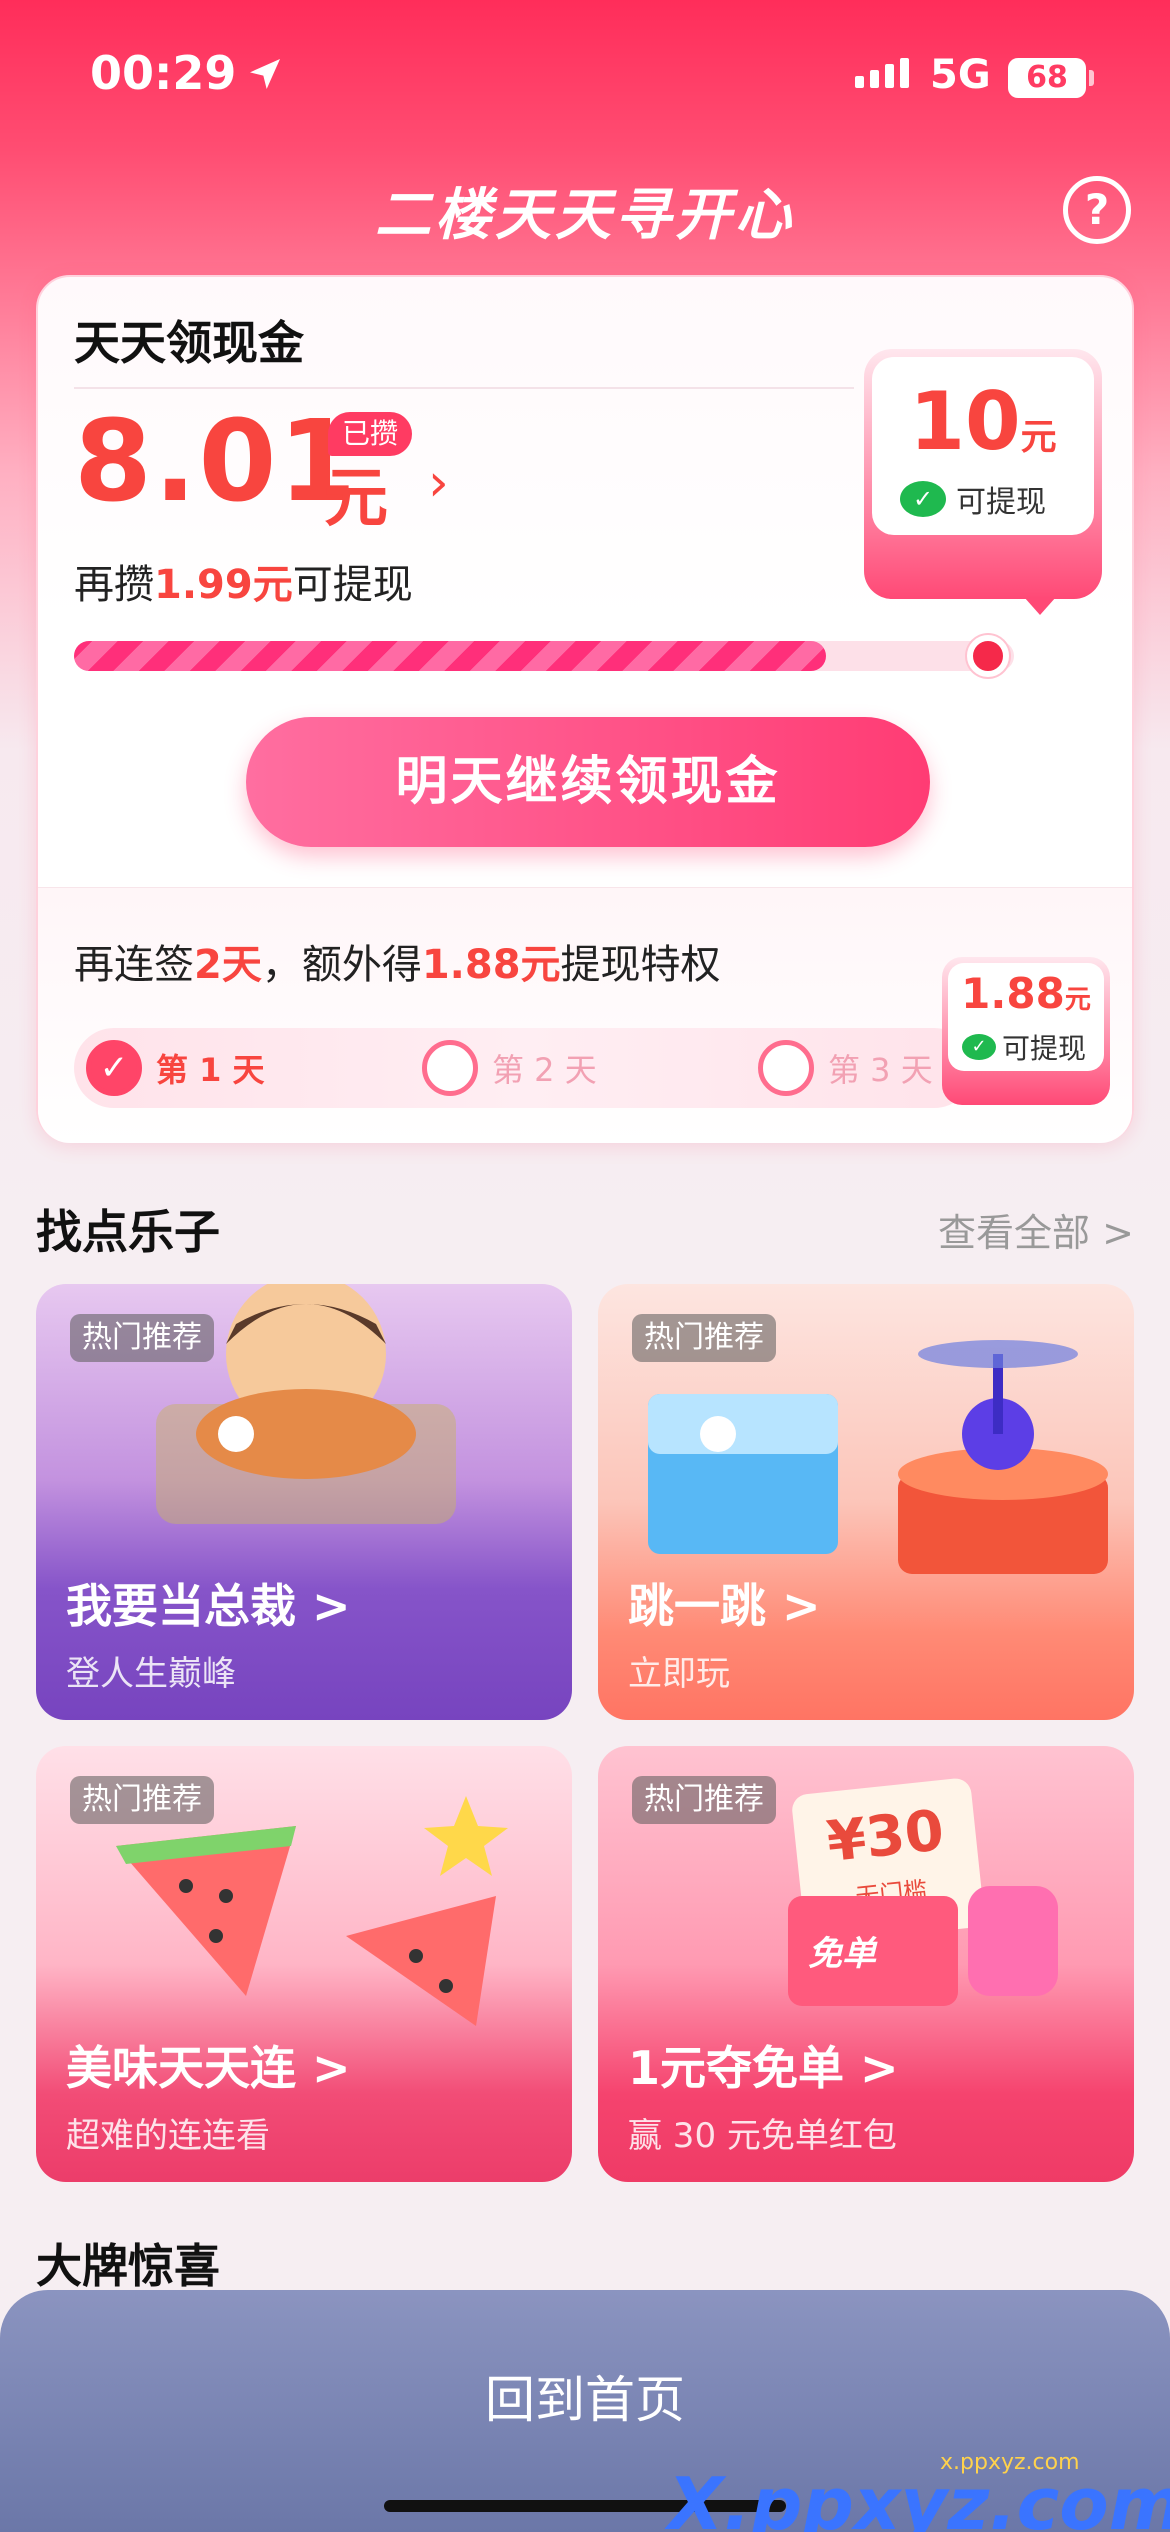  Describe the element at coordinates (128, 2266) in the screenshot. I see `section-title-brand: 大牌惊喜` at that location.